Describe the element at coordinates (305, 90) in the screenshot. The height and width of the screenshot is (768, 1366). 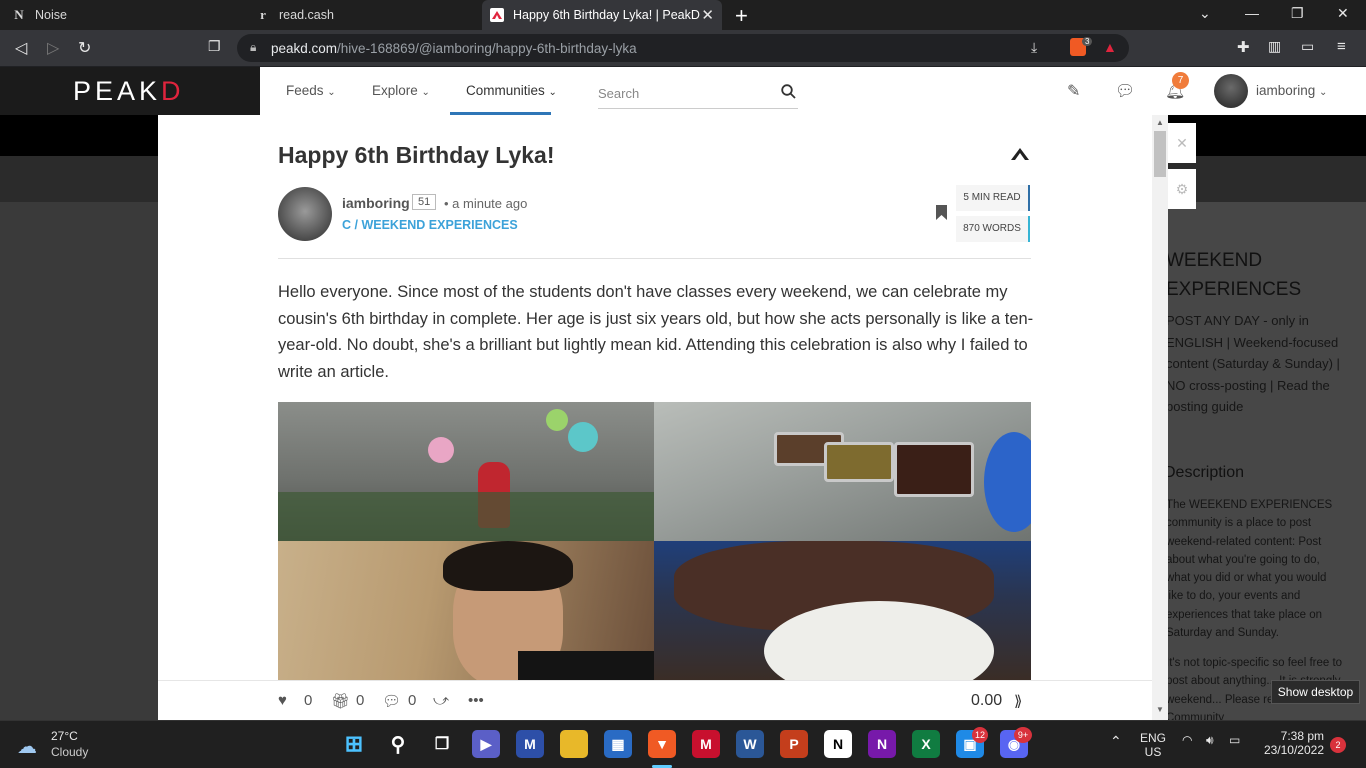
I see `menu-feeds-label: Feeds` at that location.